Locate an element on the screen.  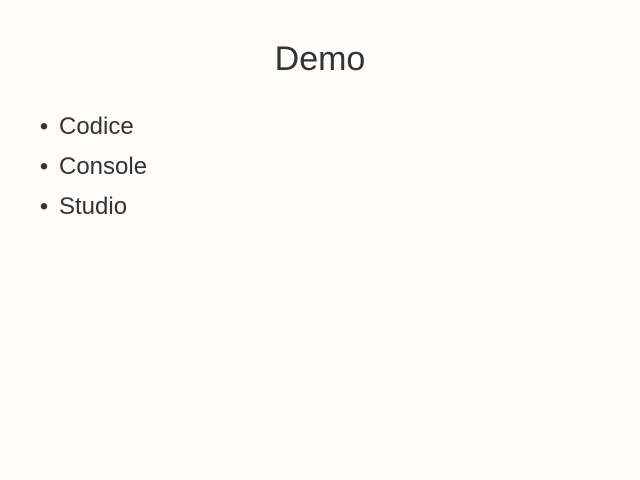
list-item-label: Console is located at coordinates (103, 166).